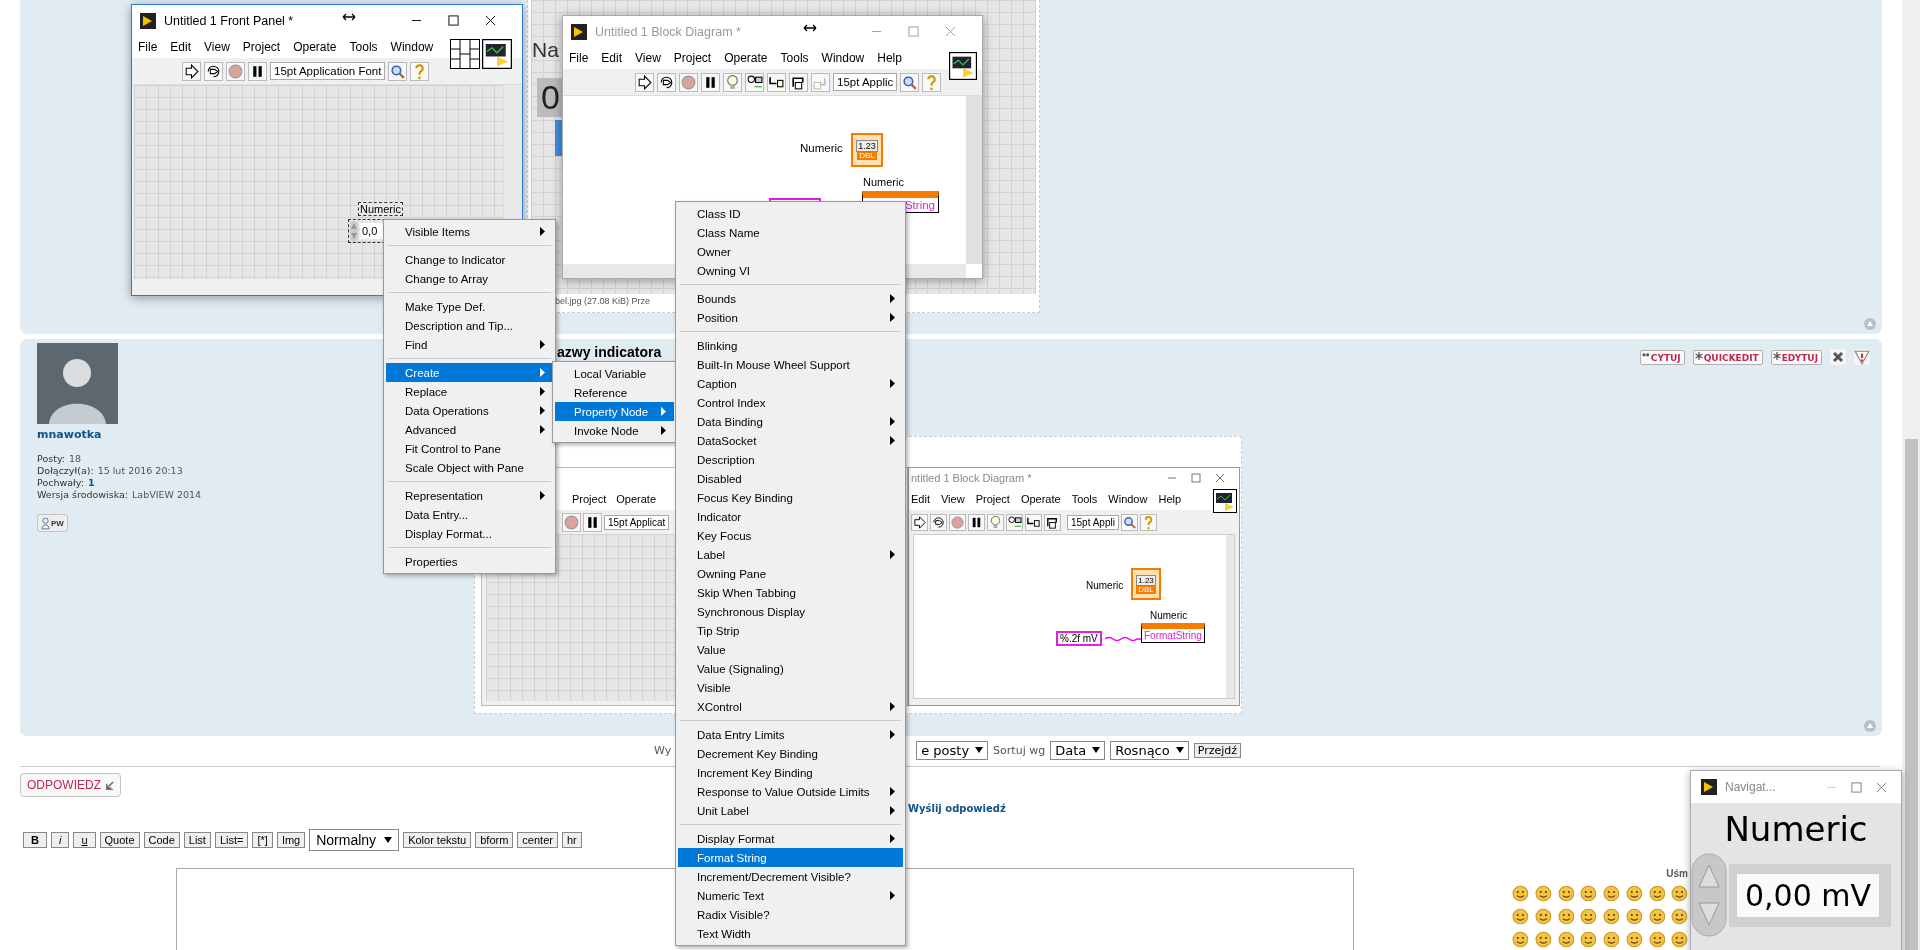  I want to click on menu-item: Reference, so click(614, 392).